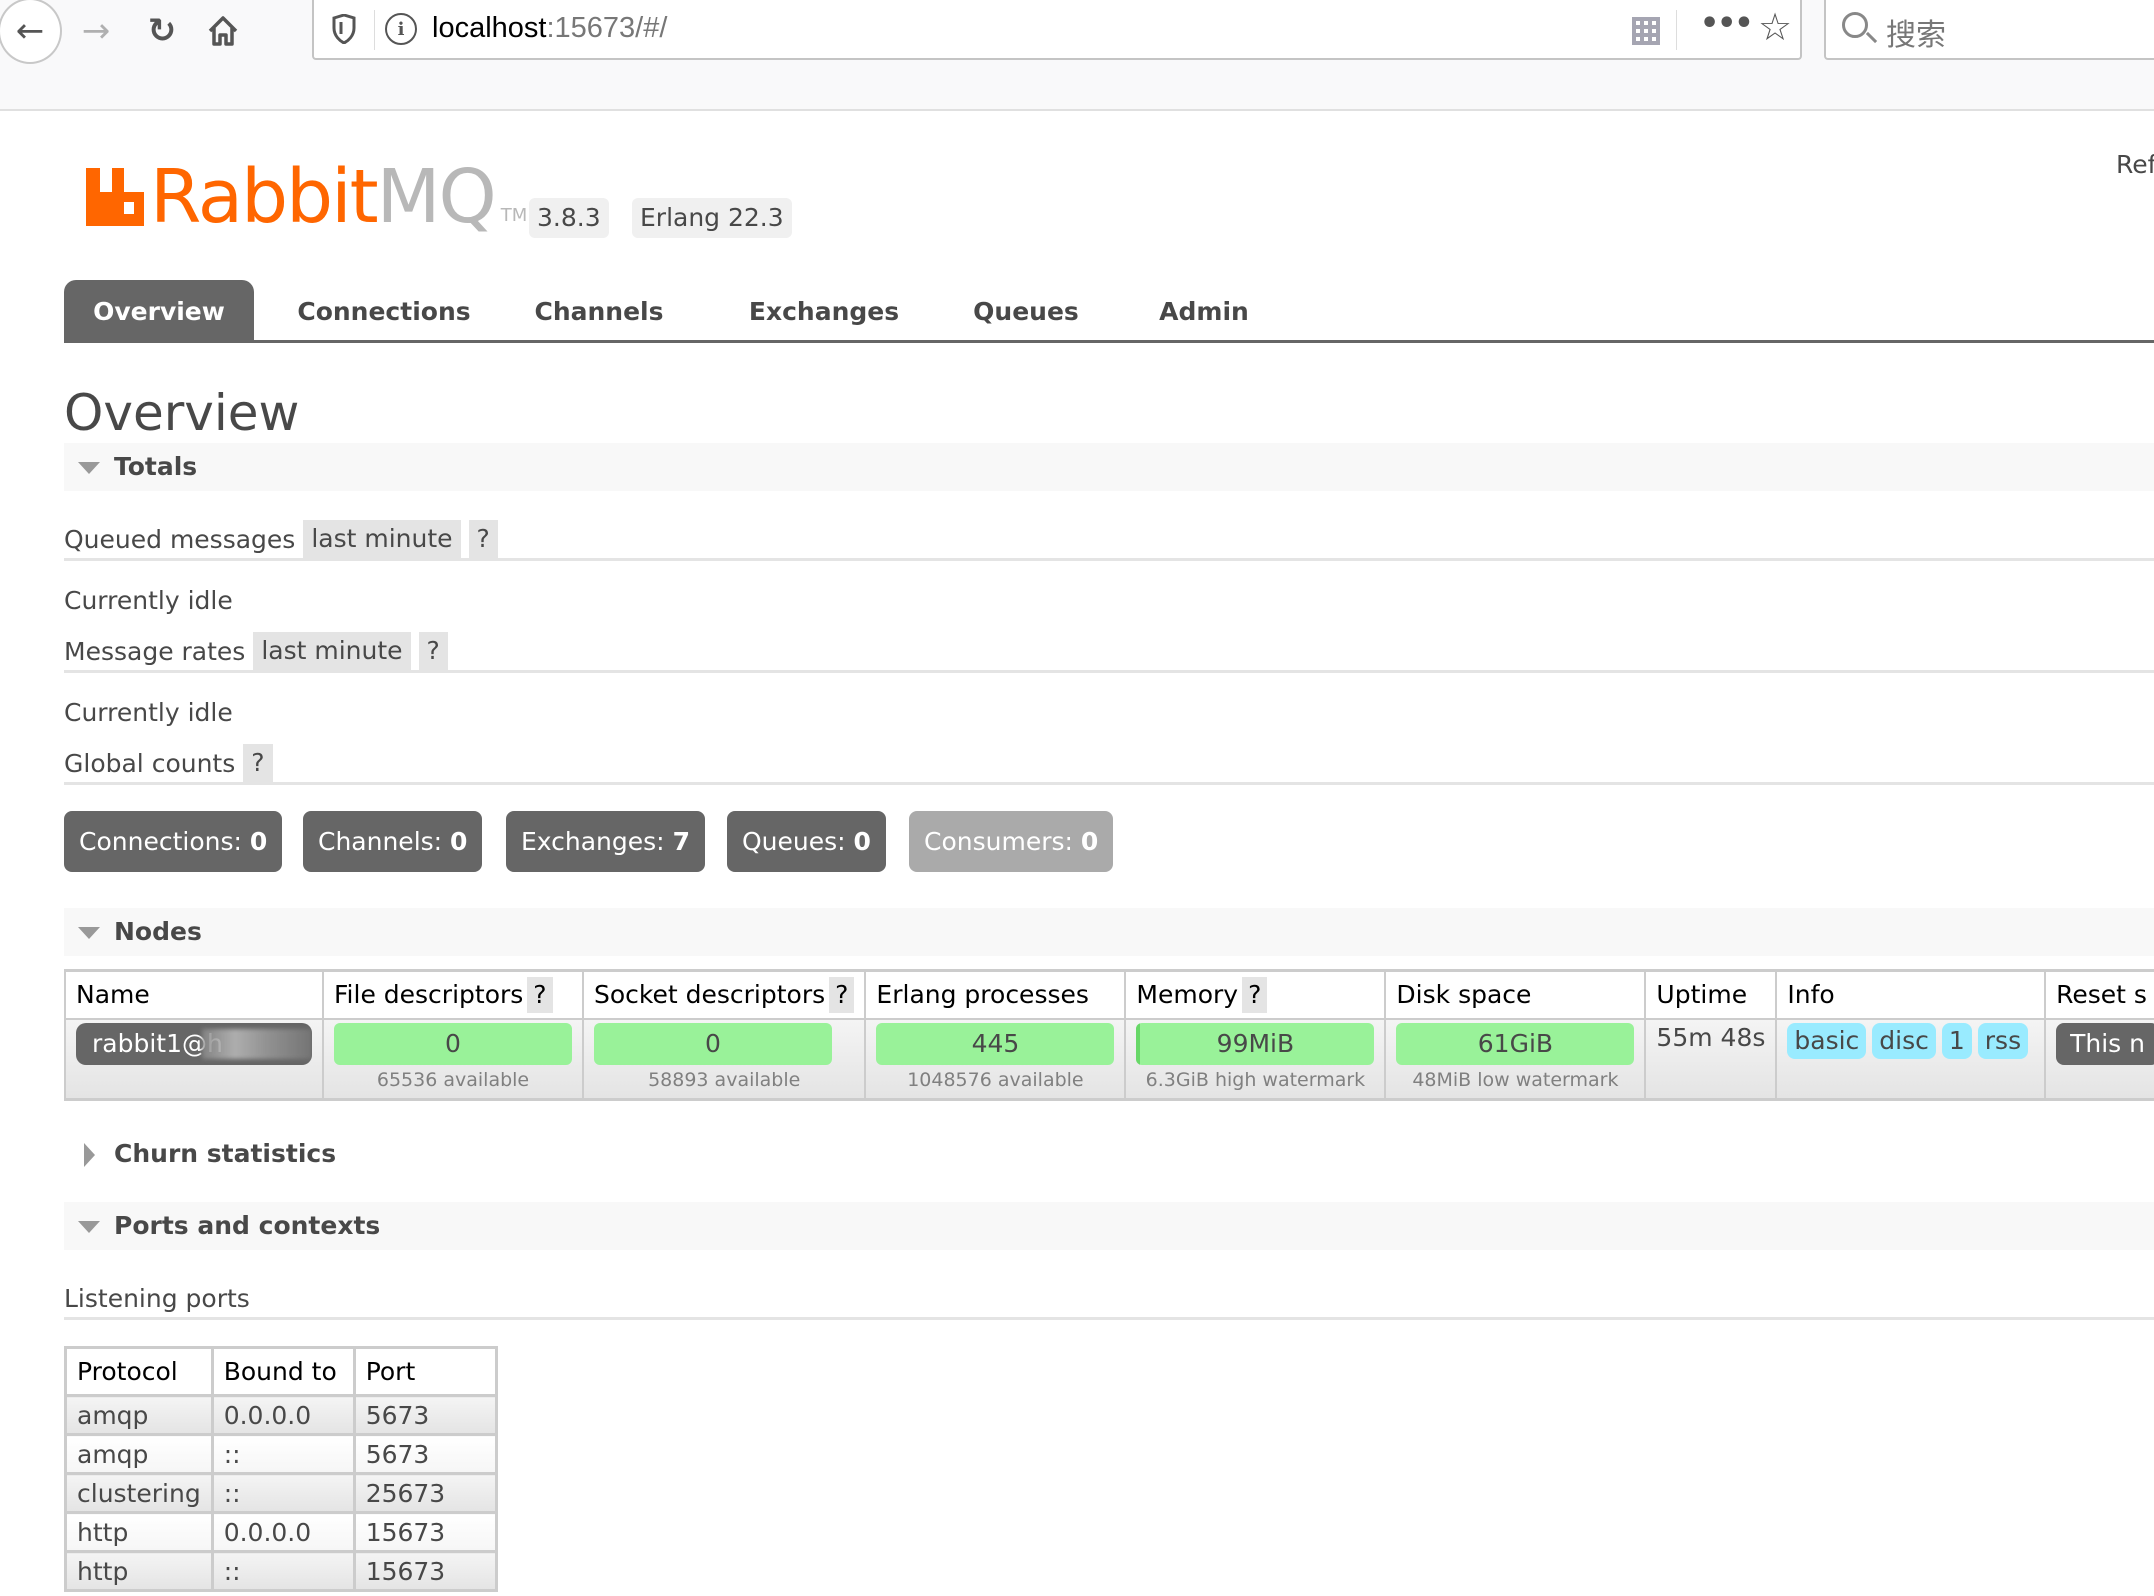  I want to click on port: 5673, so click(425, 1454).